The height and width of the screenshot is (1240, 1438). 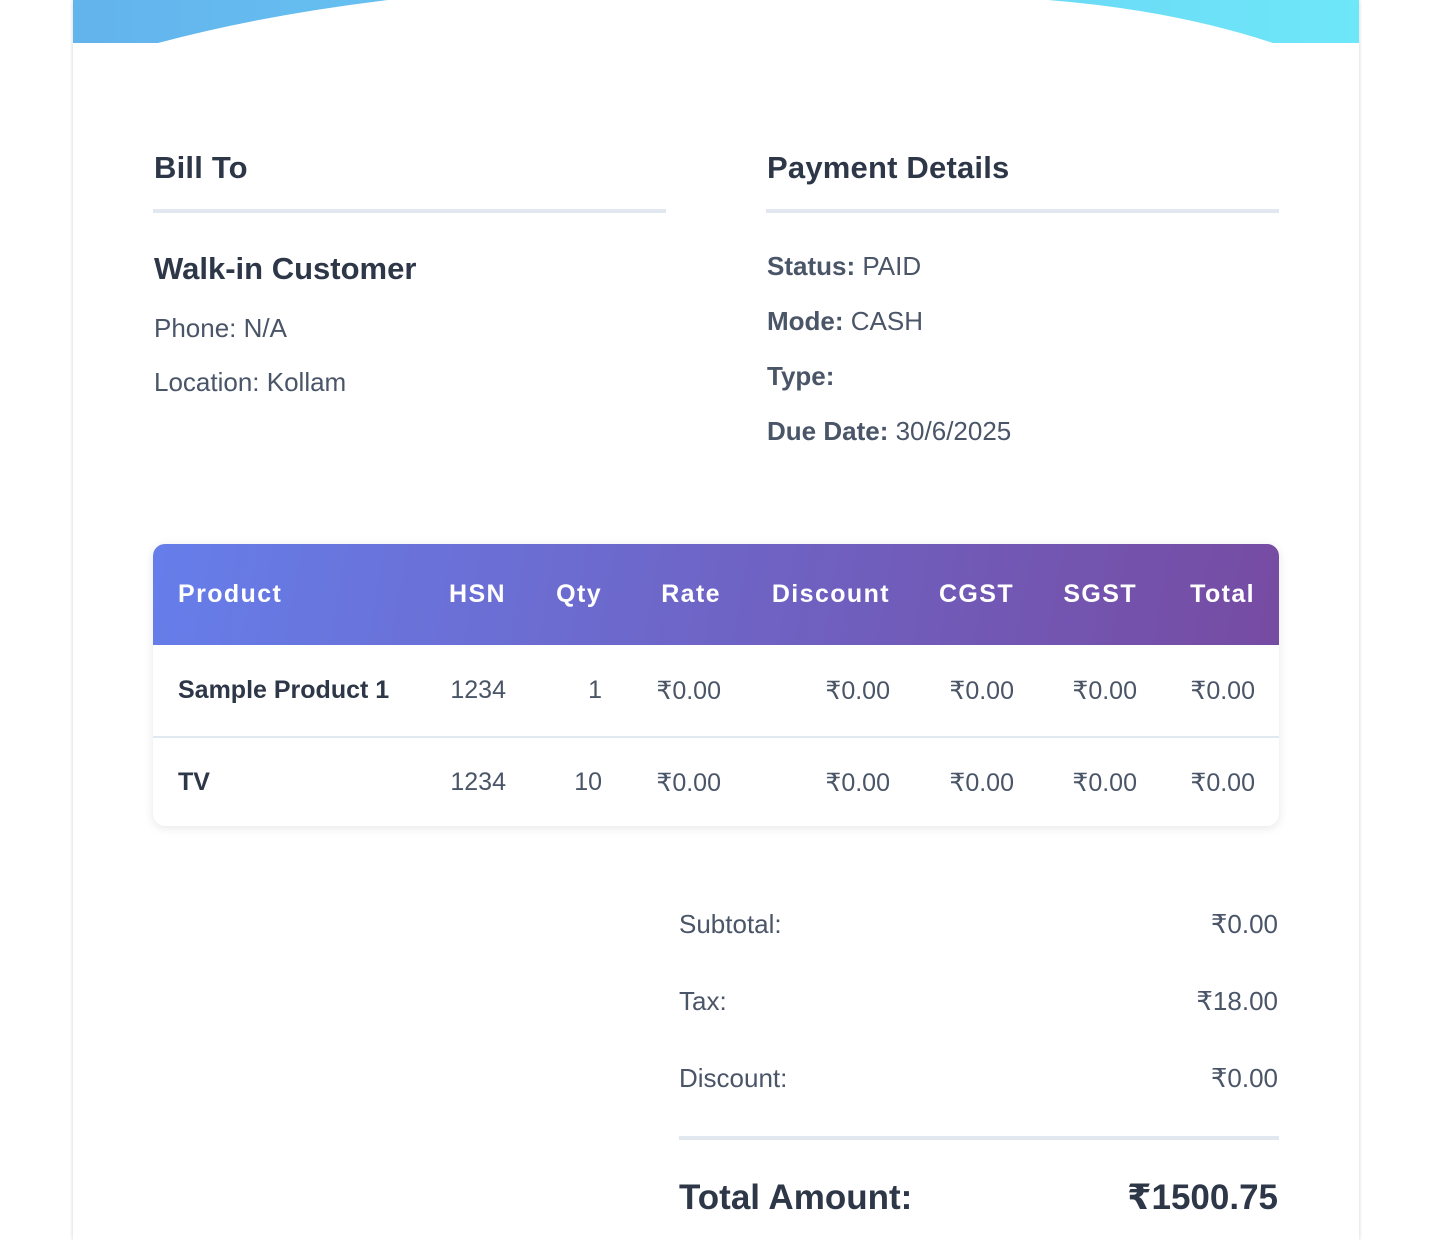 I want to click on customer-phone: Phone: N/A, so click(x=220, y=328).